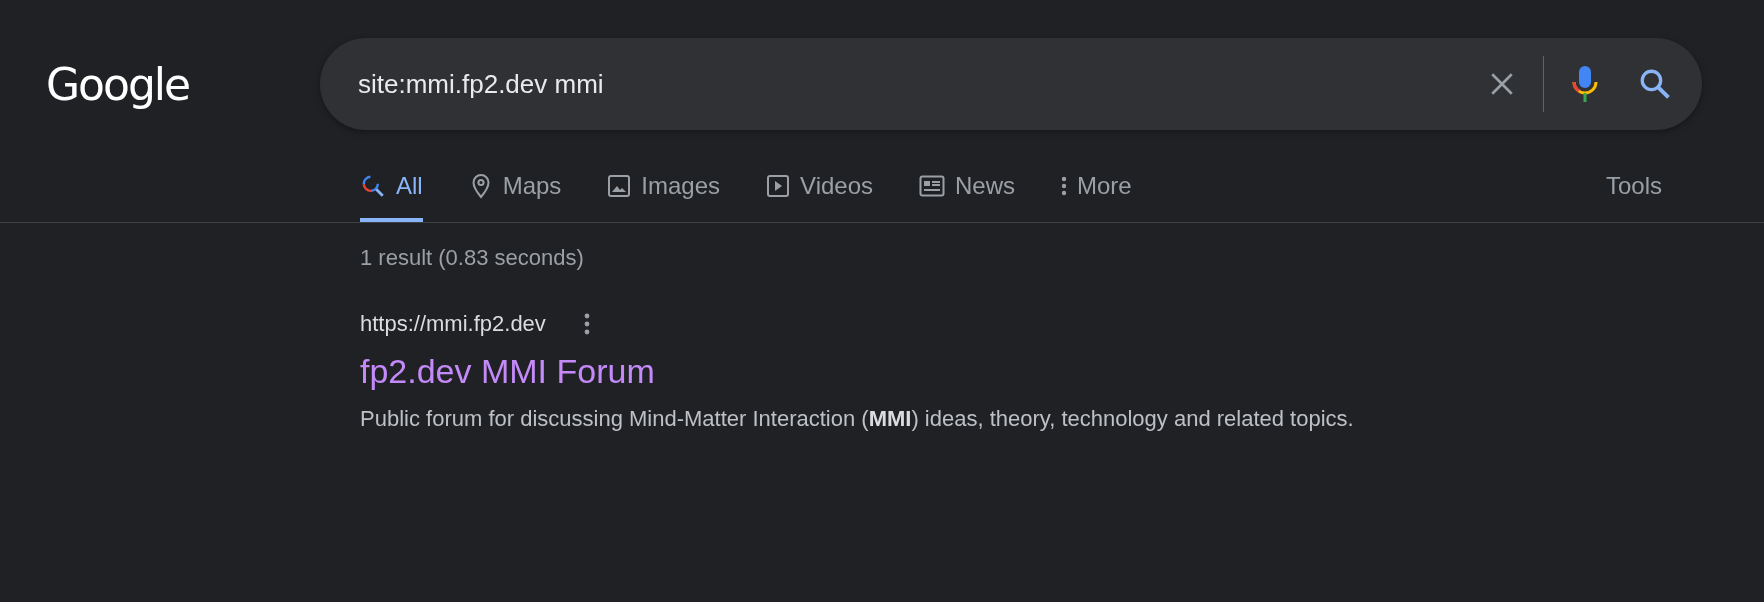 The image size is (1764, 602). What do you see at coordinates (819, 192) in the screenshot?
I see `tab: Videos` at bounding box center [819, 192].